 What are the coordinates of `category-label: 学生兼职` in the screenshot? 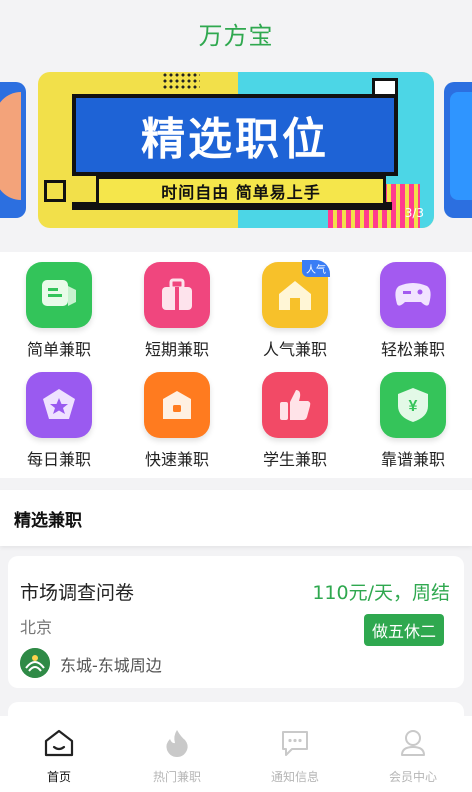 It's located at (294, 459).